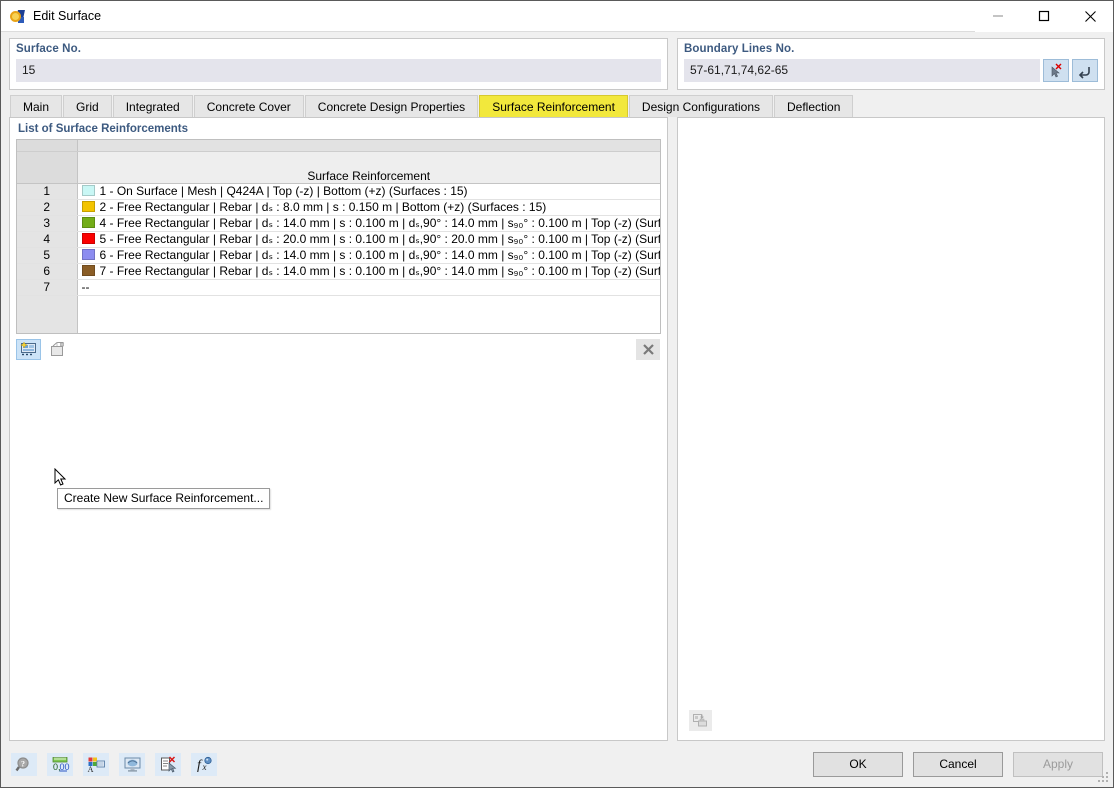 This screenshot has width=1114, height=788. Describe the element at coordinates (114, 764) in the screenshot. I see `footer-icon-bar: ? 0, 00 A f x` at that location.